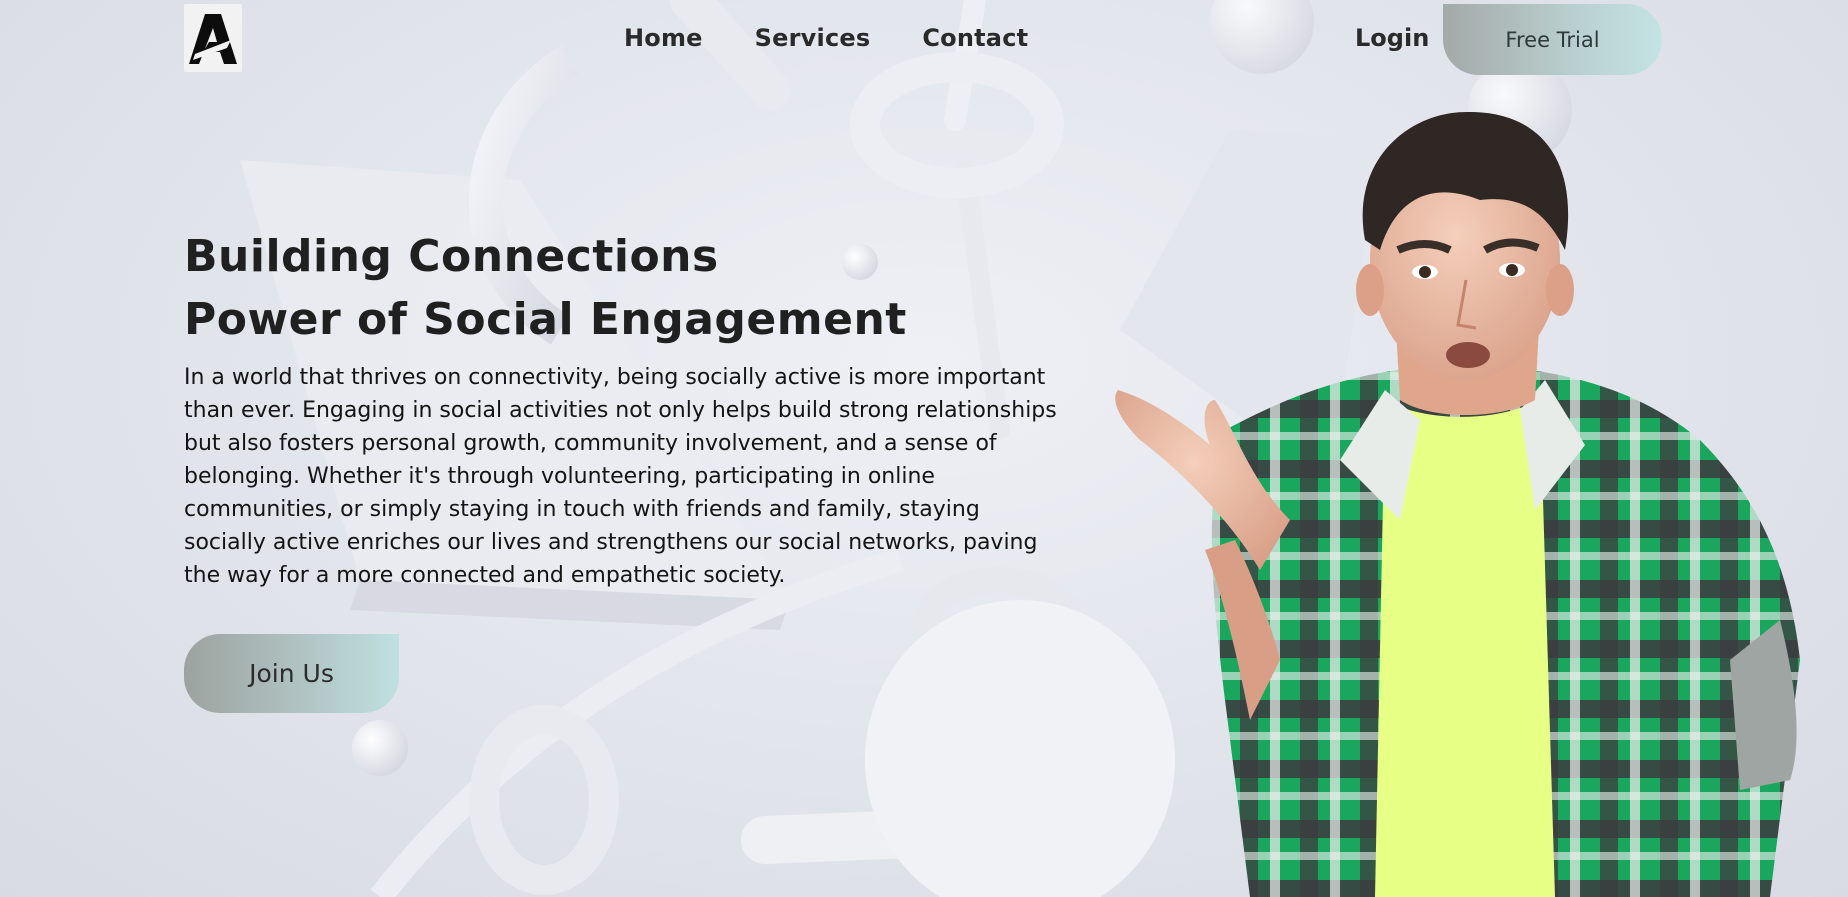 The height and width of the screenshot is (897, 1848). Describe the element at coordinates (451, 256) in the screenshot. I see `hero-title-line-1: Building Connections` at that location.